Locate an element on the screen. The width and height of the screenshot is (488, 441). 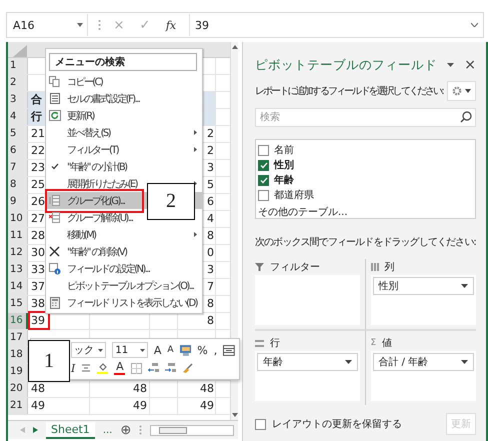
insert-function-button: fx is located at coordinates (171, 25).